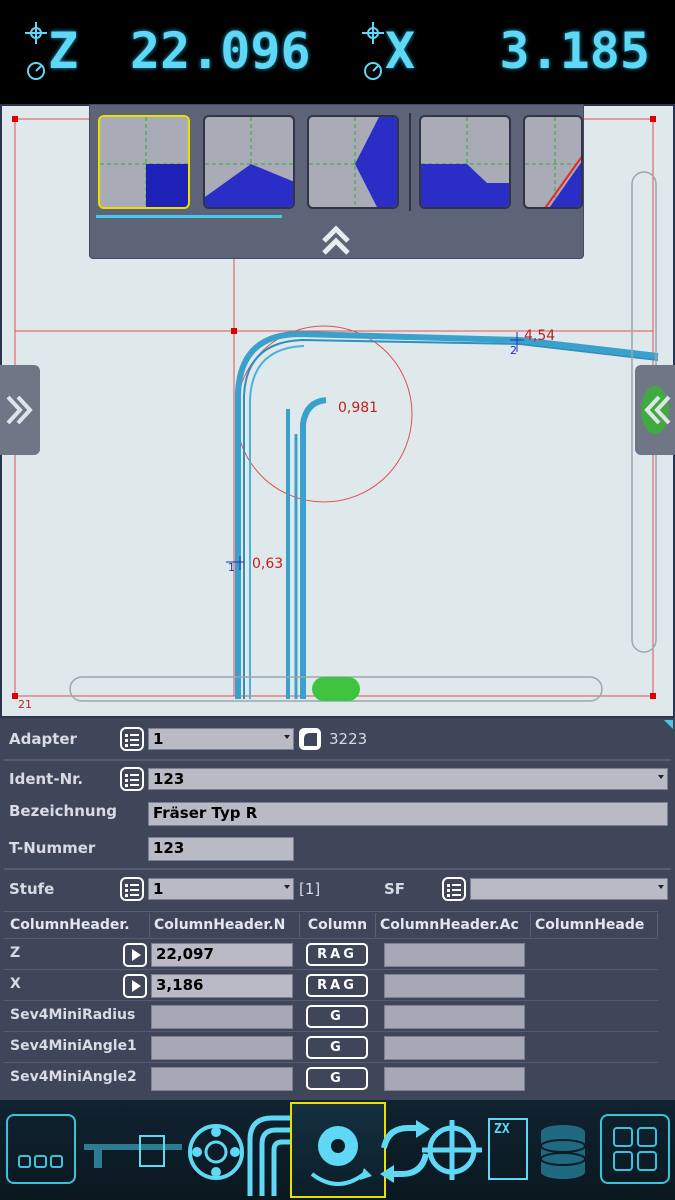 Image resolution: width=675 pixels, height=1200 pixels. I want to click on tool-shape-picker, so click(336, 181).